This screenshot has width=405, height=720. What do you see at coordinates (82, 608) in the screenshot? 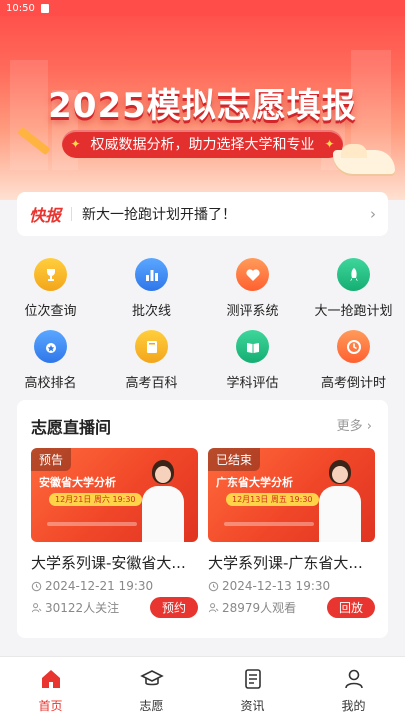
I see `live-card-meta-text: 30122人关注` at bounding box center [82, 608].